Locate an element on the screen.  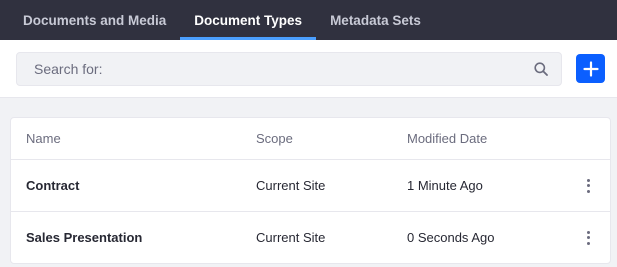
add-button is located at coordinates (590, 68).